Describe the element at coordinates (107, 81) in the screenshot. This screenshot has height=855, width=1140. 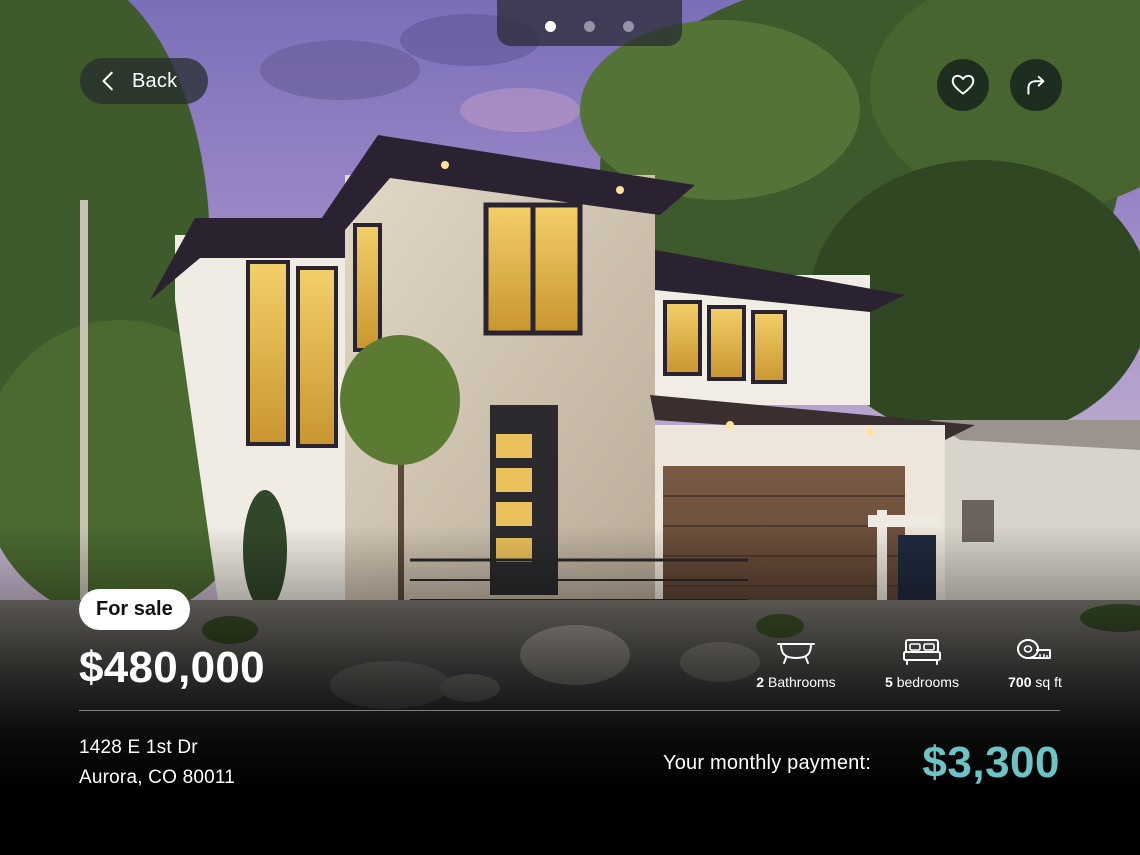
I see `chevron-left-icon` at that location.